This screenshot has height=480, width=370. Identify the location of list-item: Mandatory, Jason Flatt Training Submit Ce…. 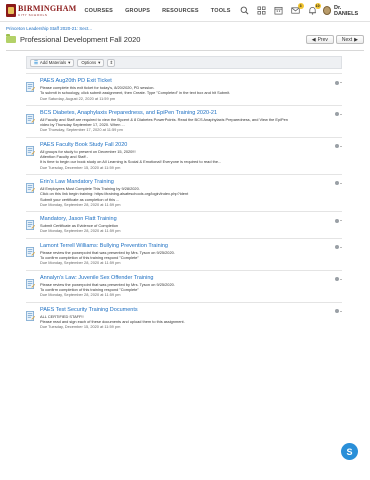
(184, 224).